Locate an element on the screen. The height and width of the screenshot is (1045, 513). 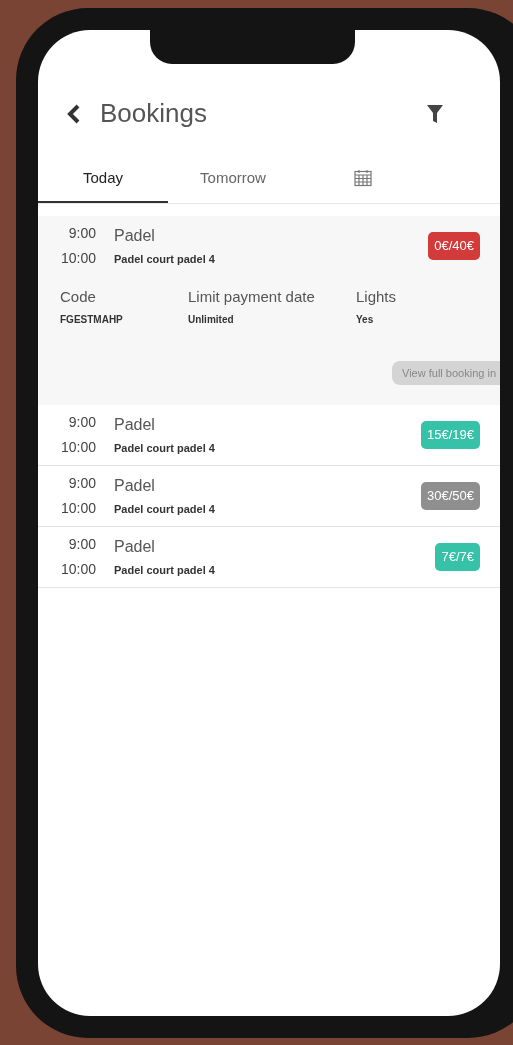
booking-row: 9:00 10:00 Padel Padel court padel 4 15€/19€ is located at coordinates (269, 435).